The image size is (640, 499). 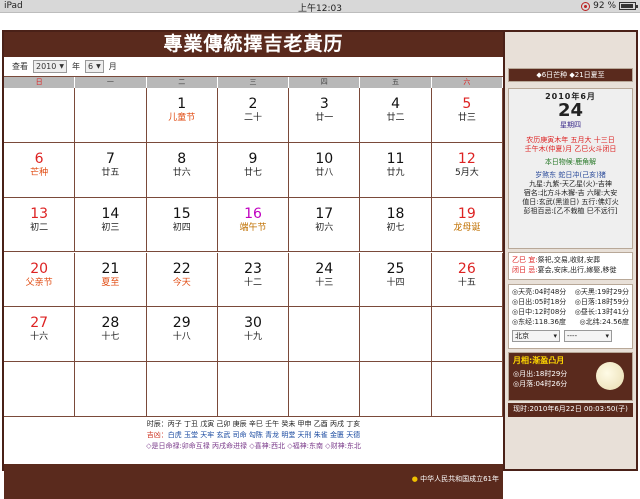 I want to click on year-select: 2010 ▼, so click(x=50, y=66).